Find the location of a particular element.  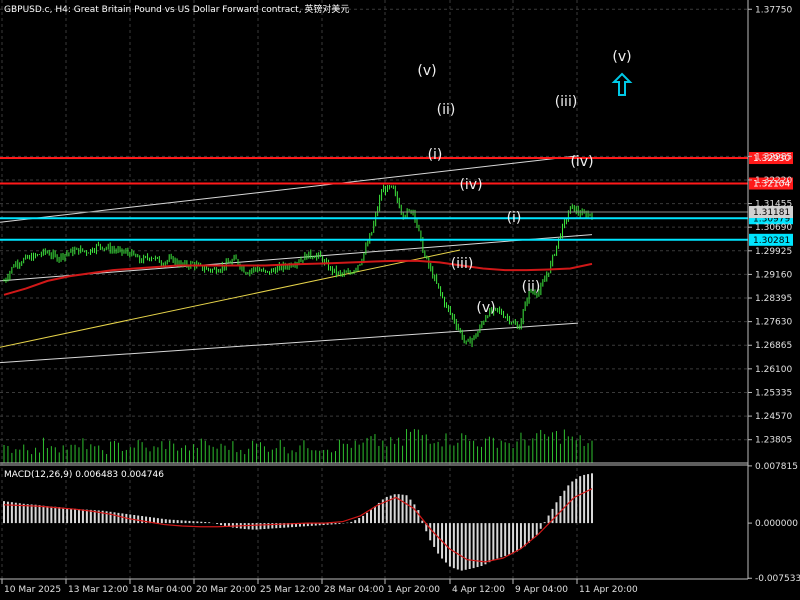

time-tick-label: 28 Mar 04:00 is located at coordinates (354, 590).